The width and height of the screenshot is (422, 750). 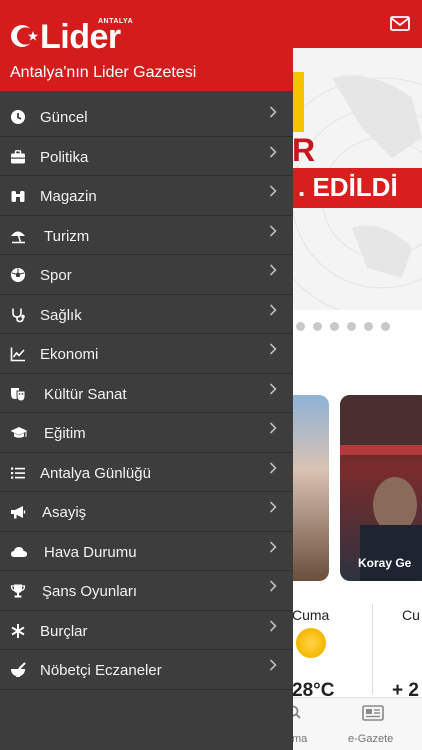 I want to click on mortar-pestle-icon, so click(x=18, y=669).